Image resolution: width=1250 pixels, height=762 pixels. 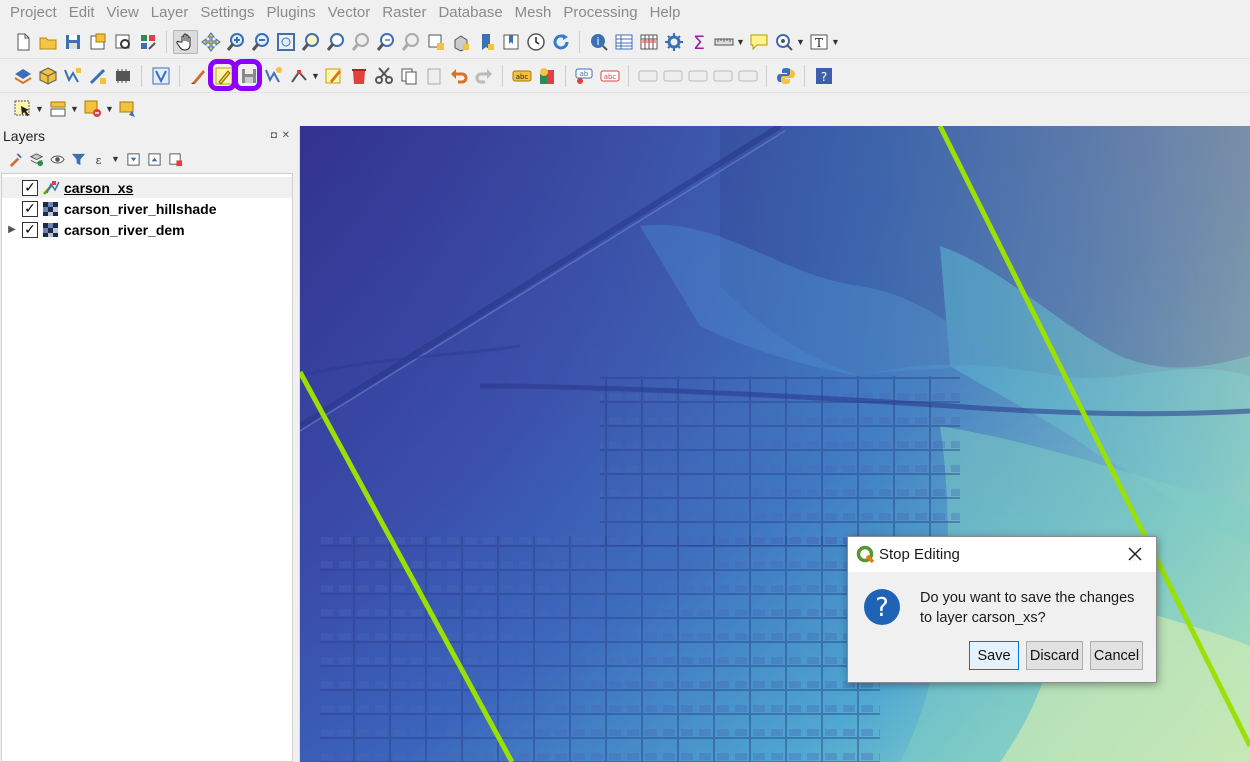 What do you see at coordinates (97, 42) in the screenshot?
I see `new-print-layout-icon` at bounding box center [97, 42].